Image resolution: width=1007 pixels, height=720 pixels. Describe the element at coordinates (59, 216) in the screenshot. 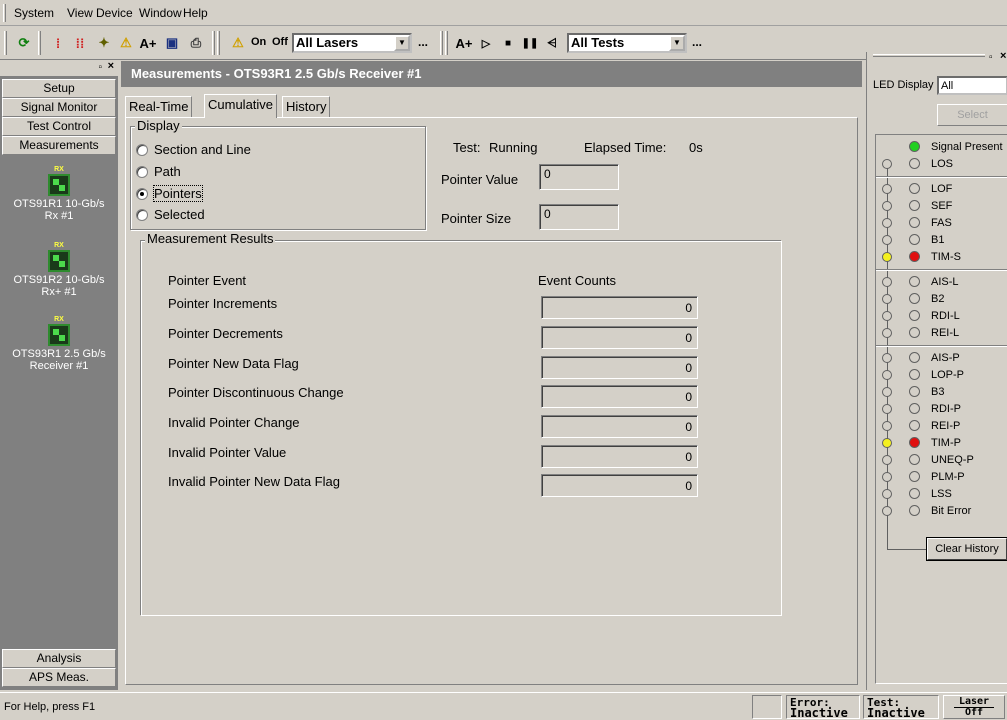

I see `device-subname: Rx #1` at that location.